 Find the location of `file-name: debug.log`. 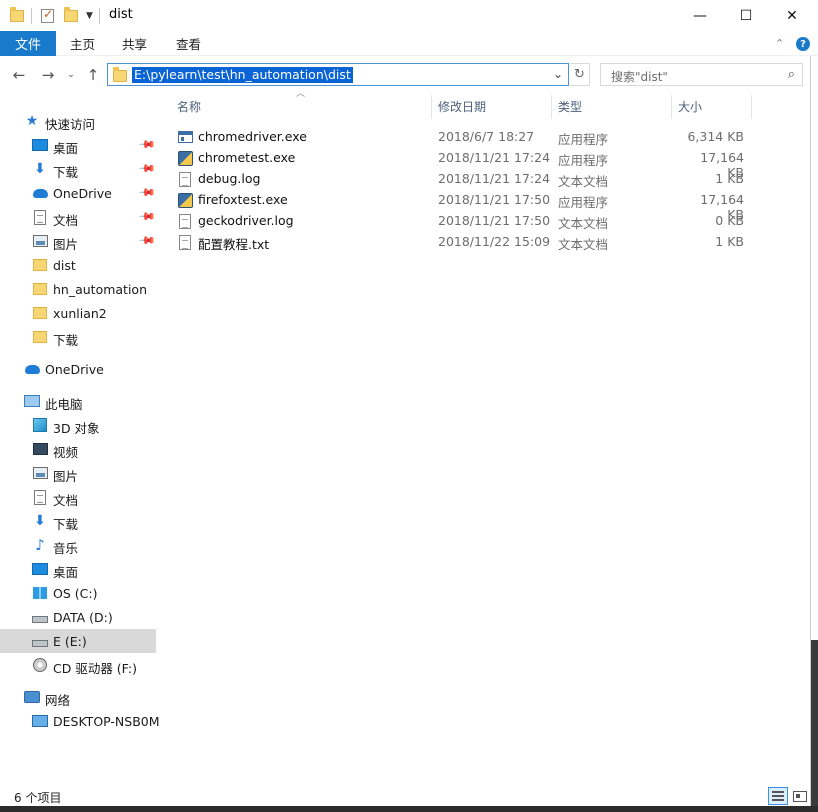

file-name: debug.log is located at coordinates (229, 178).